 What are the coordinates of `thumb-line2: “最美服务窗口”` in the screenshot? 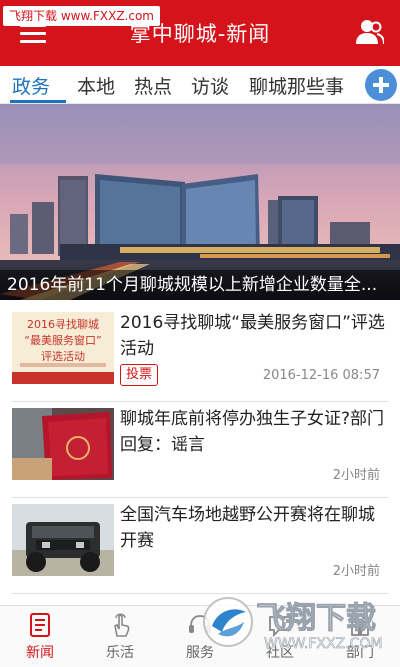 It's located at (62, 340).